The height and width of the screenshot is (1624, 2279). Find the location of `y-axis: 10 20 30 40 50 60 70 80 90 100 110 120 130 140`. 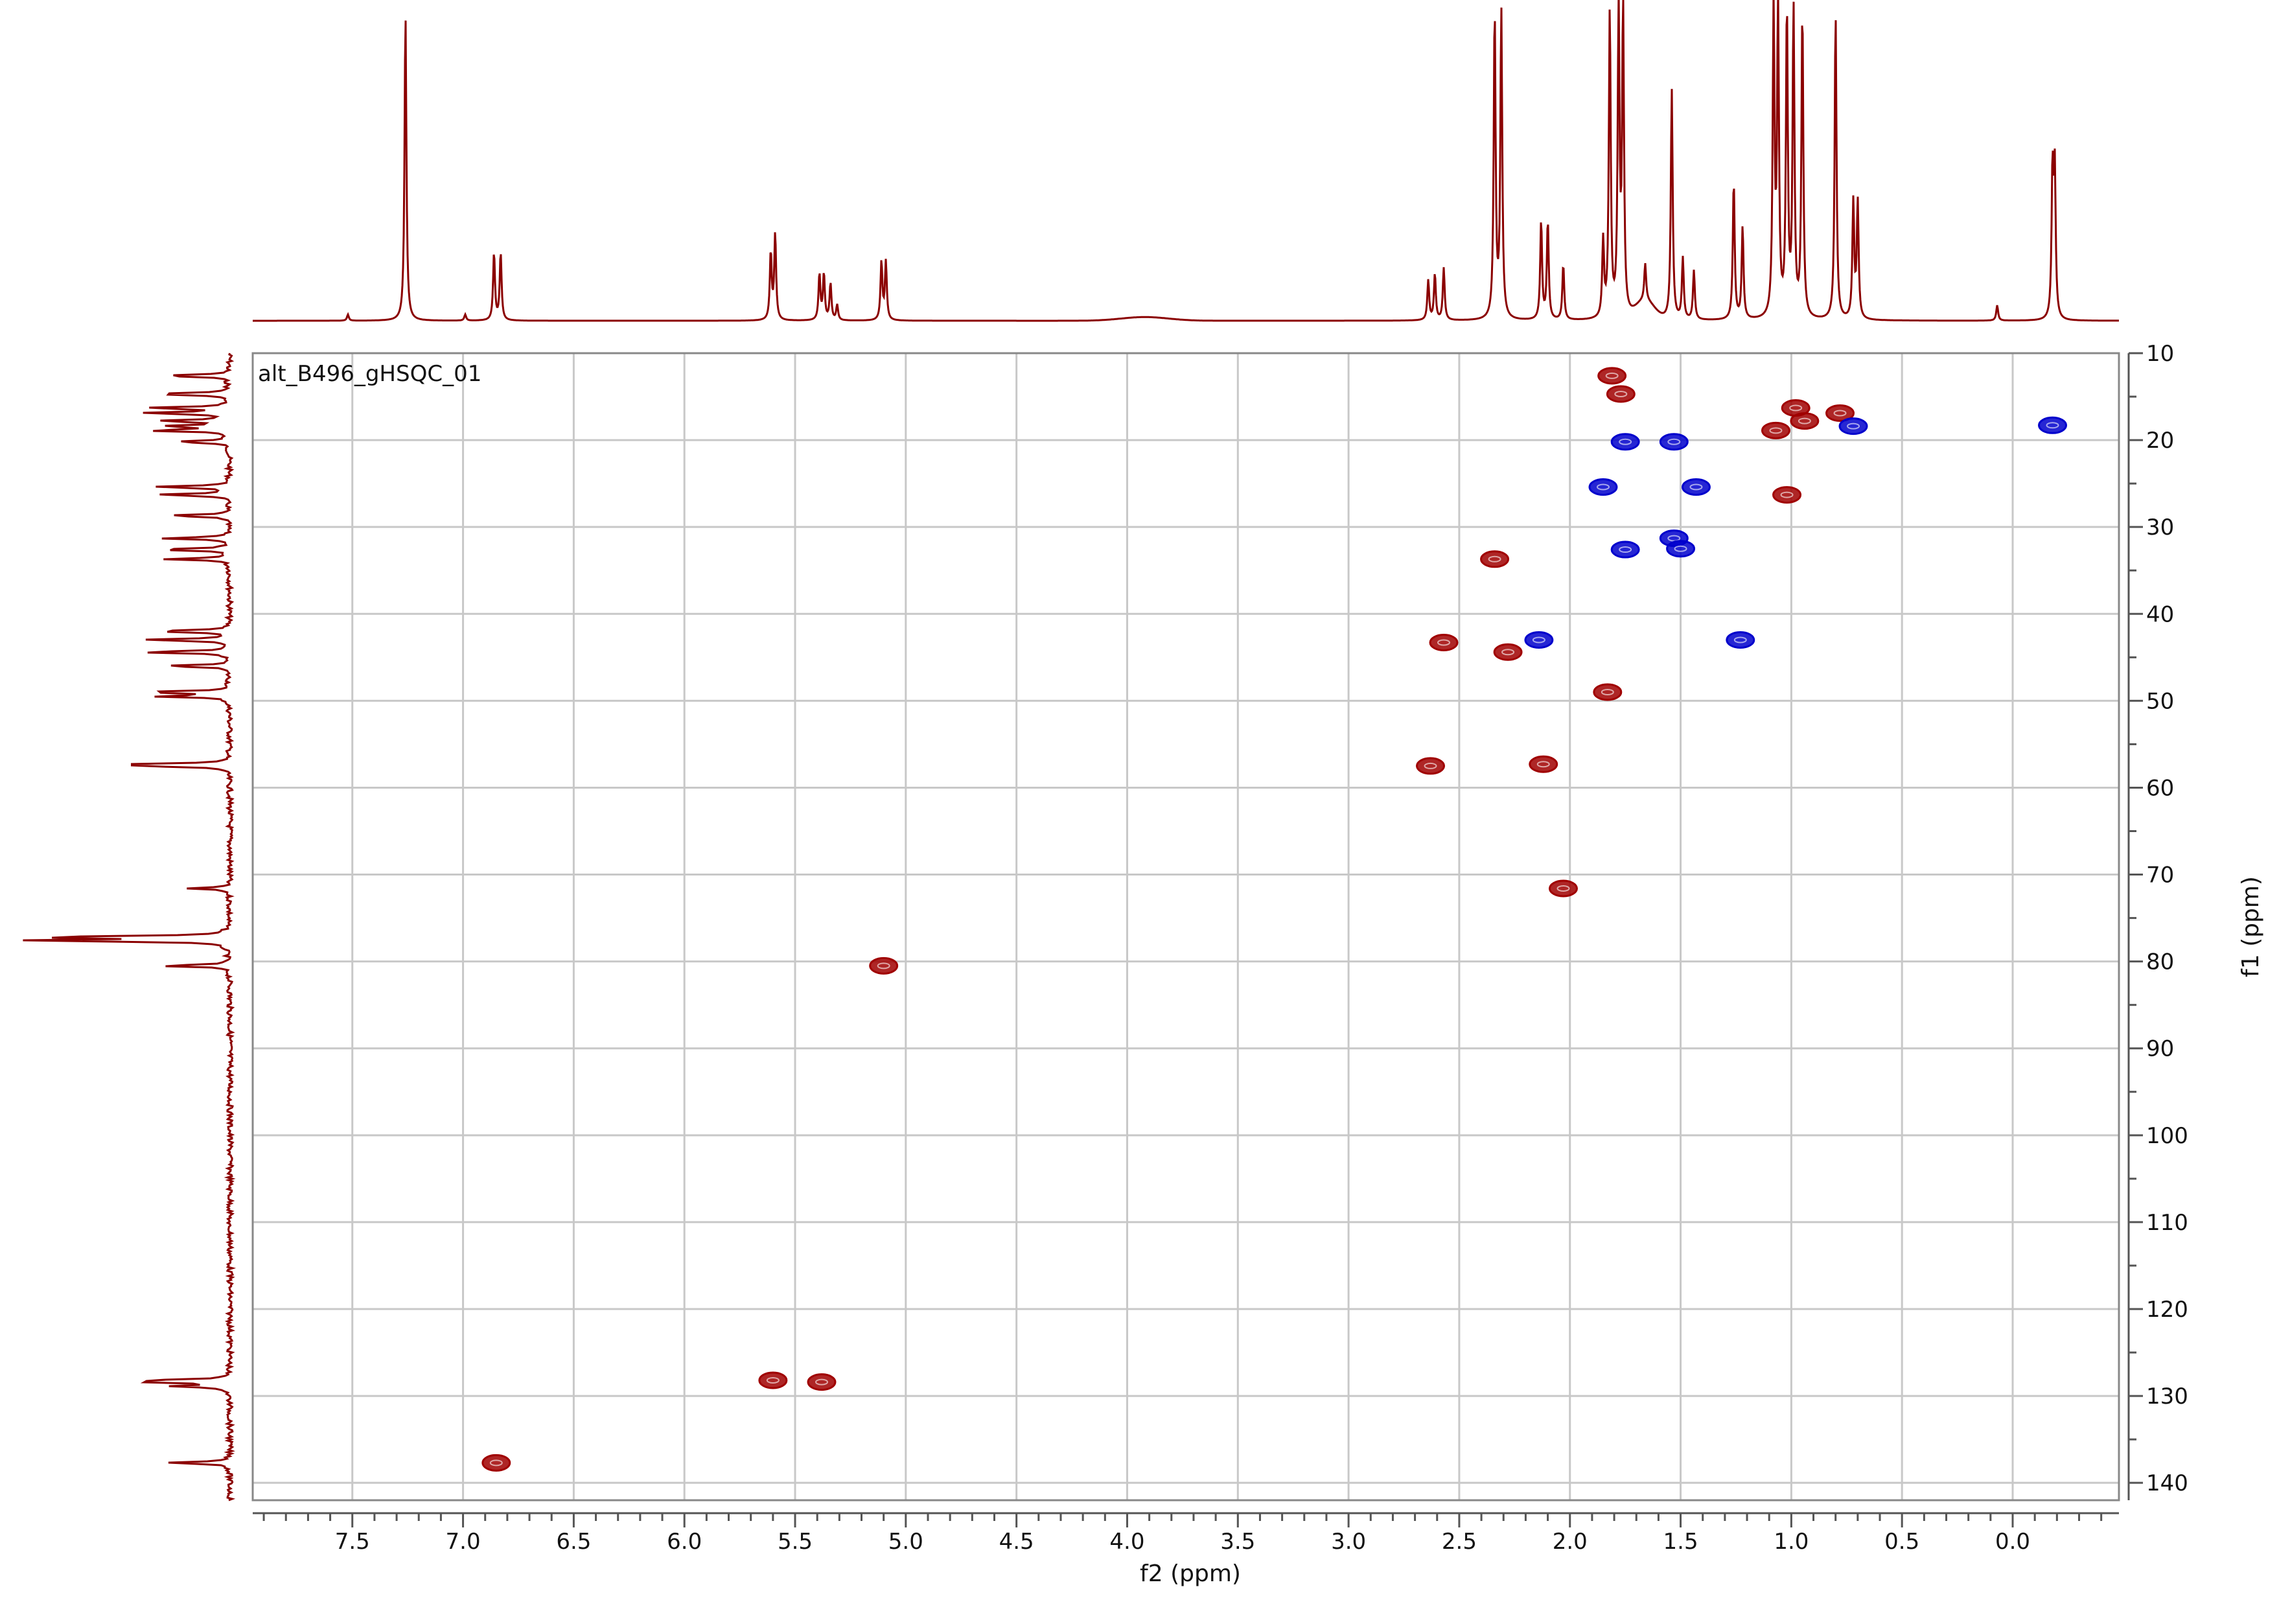

y-axis: 10 20 30 40 50 60 70 80 90 100 110 120 130 140 is located at coordinates (2157, 920).